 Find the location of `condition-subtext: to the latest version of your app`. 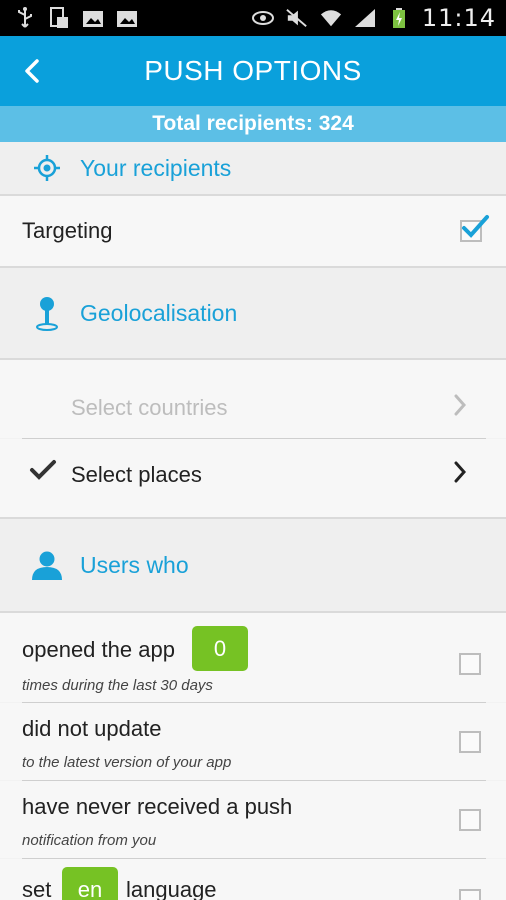

condition-subtext: to the latest version of your app is located at coordinates (127, 762).